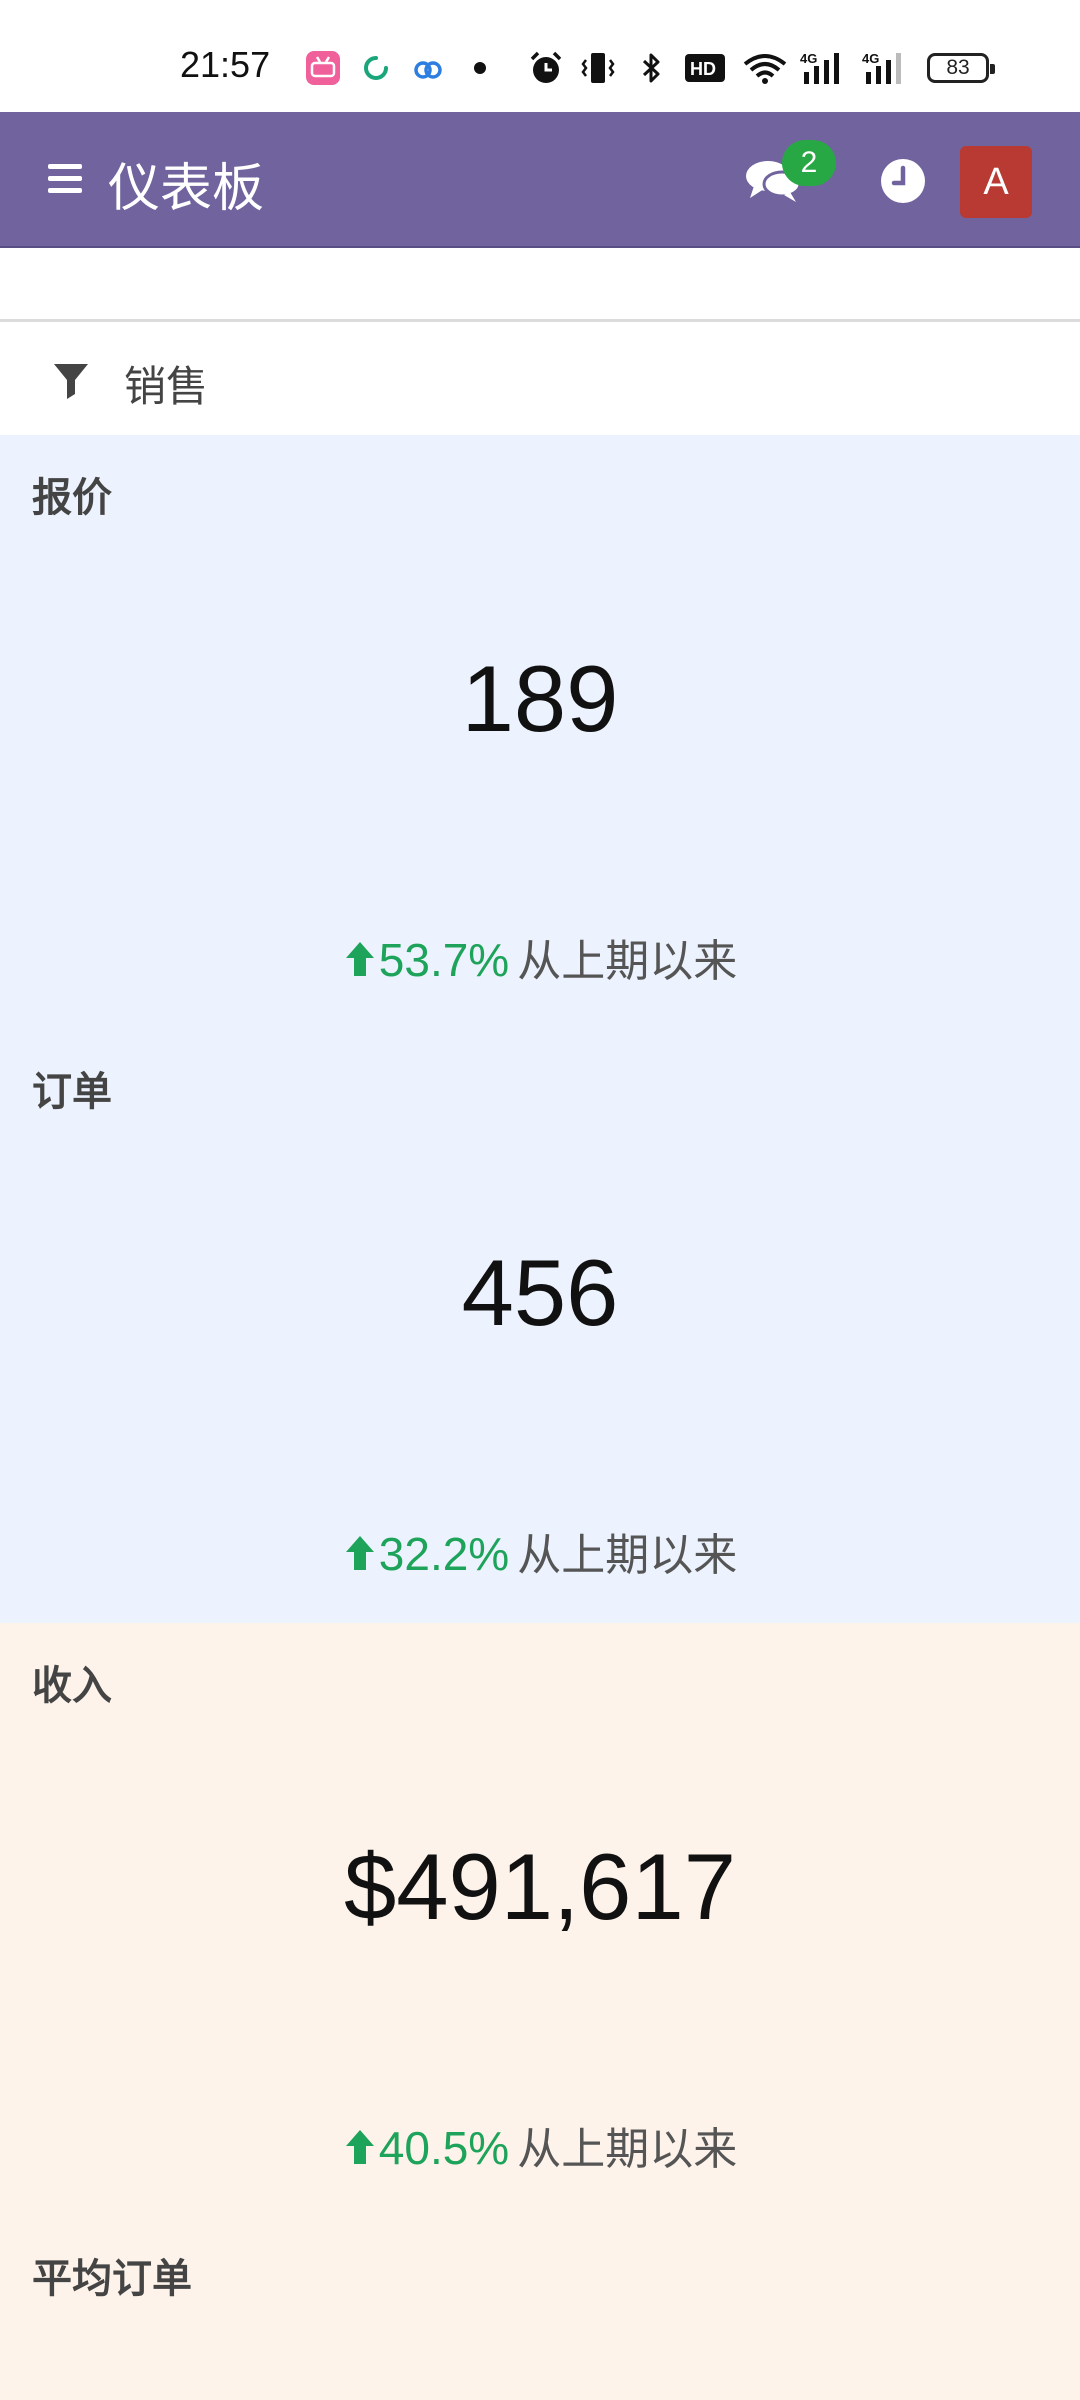 This screenshot has width=1080, height=2400. What do you see at coordinates (996, 182) in the screenshot?
I see `avatar: A` at bounding box center [996, 182].